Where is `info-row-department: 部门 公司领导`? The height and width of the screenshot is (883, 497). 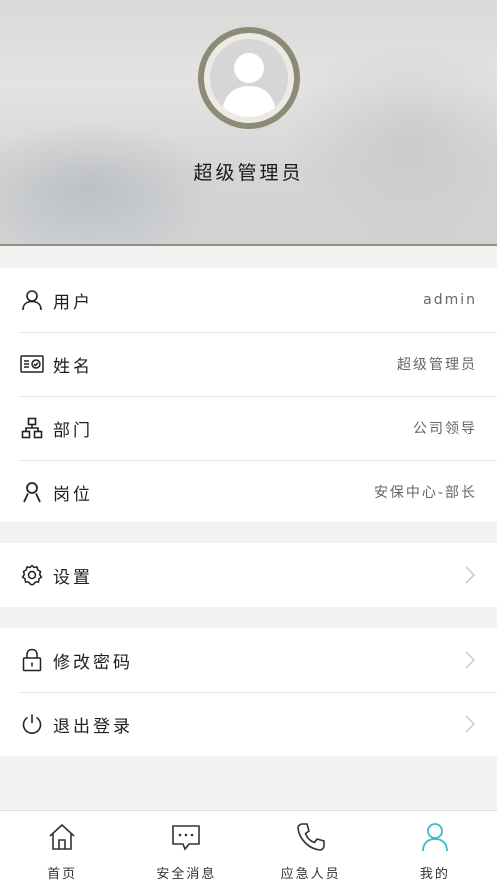
info-row-department: 部门 公司领导 is located at coordinates (248, 428).